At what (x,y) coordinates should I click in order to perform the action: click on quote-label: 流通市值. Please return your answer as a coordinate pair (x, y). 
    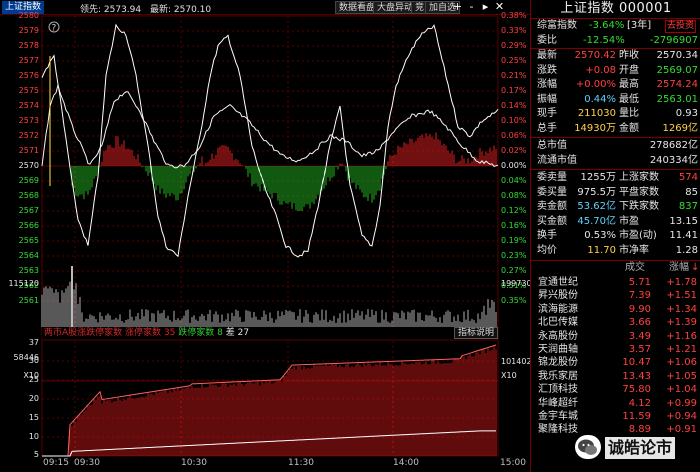
    Looking at the image, I should click on (557, 160).